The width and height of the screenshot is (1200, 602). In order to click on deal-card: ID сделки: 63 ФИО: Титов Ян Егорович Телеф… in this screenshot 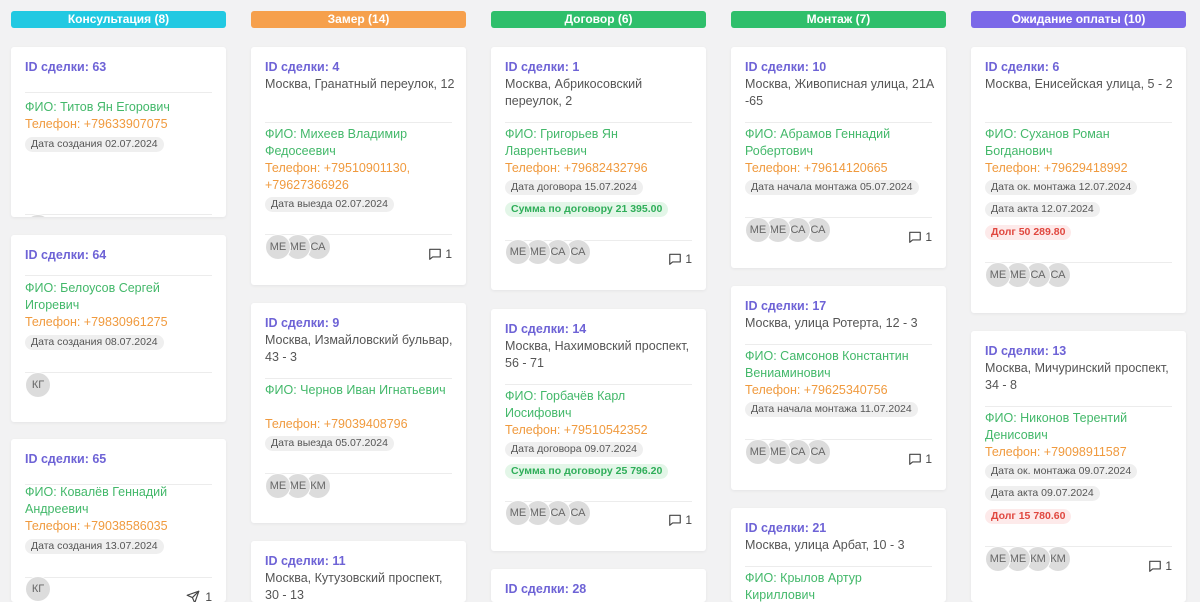, I will do `click(118, 132)`.